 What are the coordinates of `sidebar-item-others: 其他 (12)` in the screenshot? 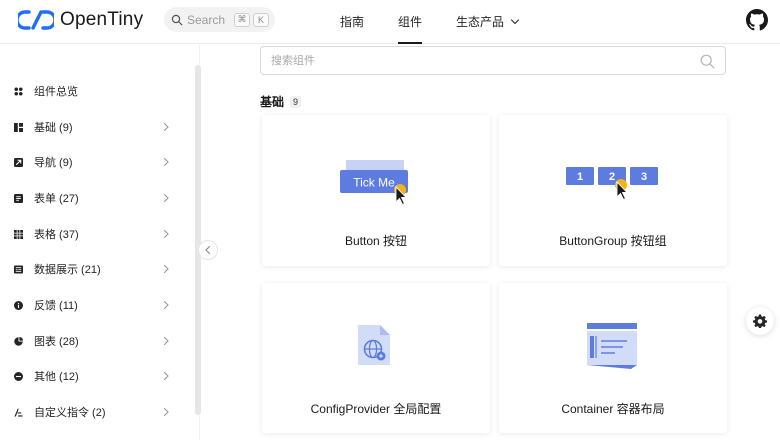 It's located at (94, 376).